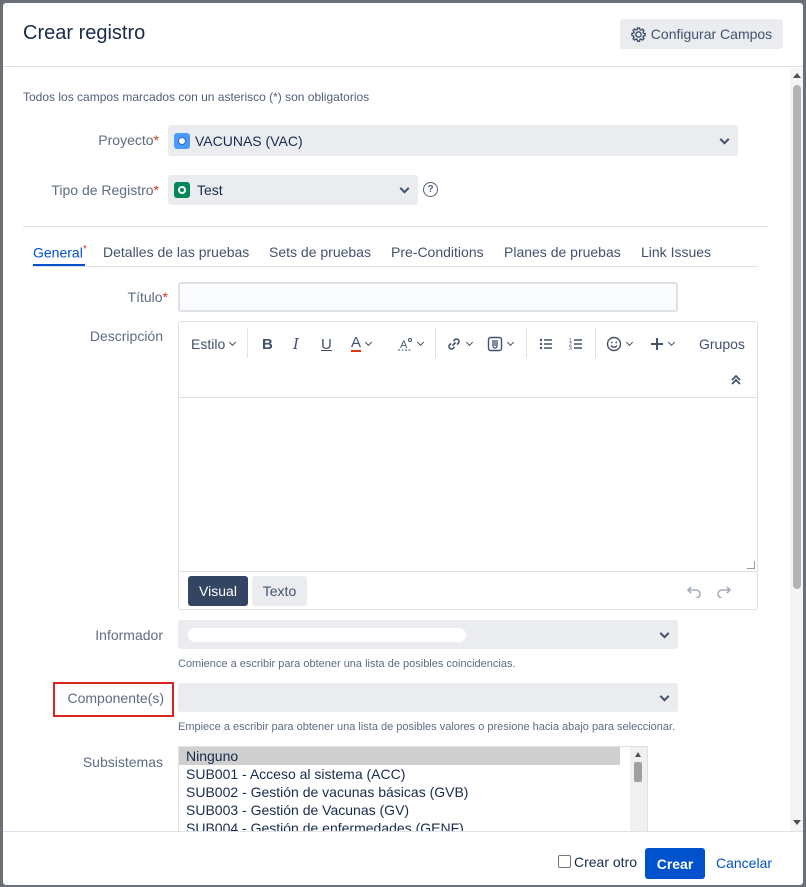  Describe the element at coordinates (562, 252) in the screenshot. I see `tab-test-plans: Planes de pruebas` at that location.